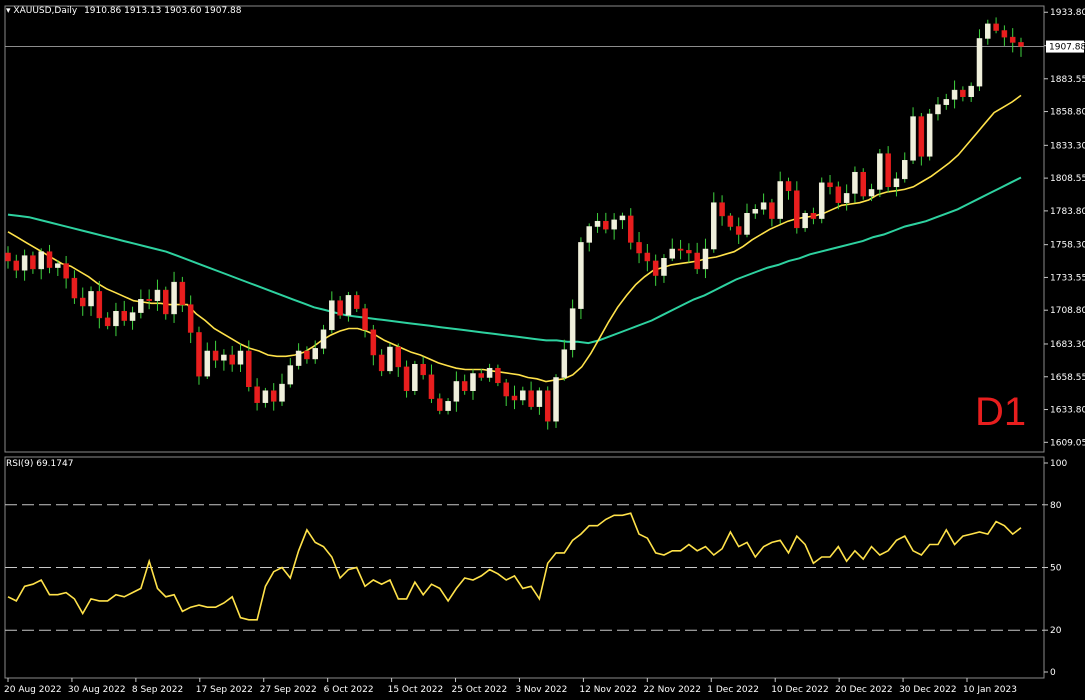  Describe the element at coordinates (288, 690) in the screenshot. I see `date-axis-label: 27 Sep 2022` at that location.